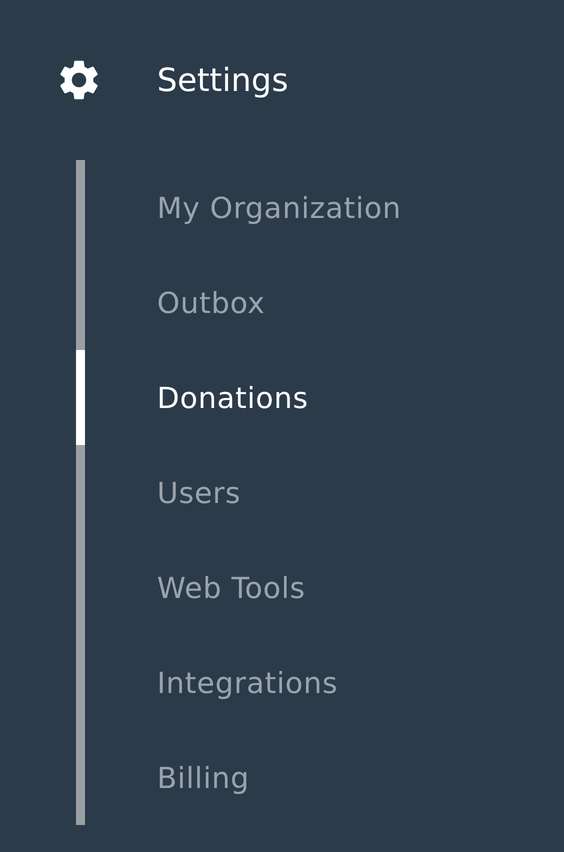 Image resolution: width=564 pixels, height=852 pixels. What do you see at coordinates (247, 683) in the screenshot?
I see `menu-item: Integrations` at bounding box center [247, 683].